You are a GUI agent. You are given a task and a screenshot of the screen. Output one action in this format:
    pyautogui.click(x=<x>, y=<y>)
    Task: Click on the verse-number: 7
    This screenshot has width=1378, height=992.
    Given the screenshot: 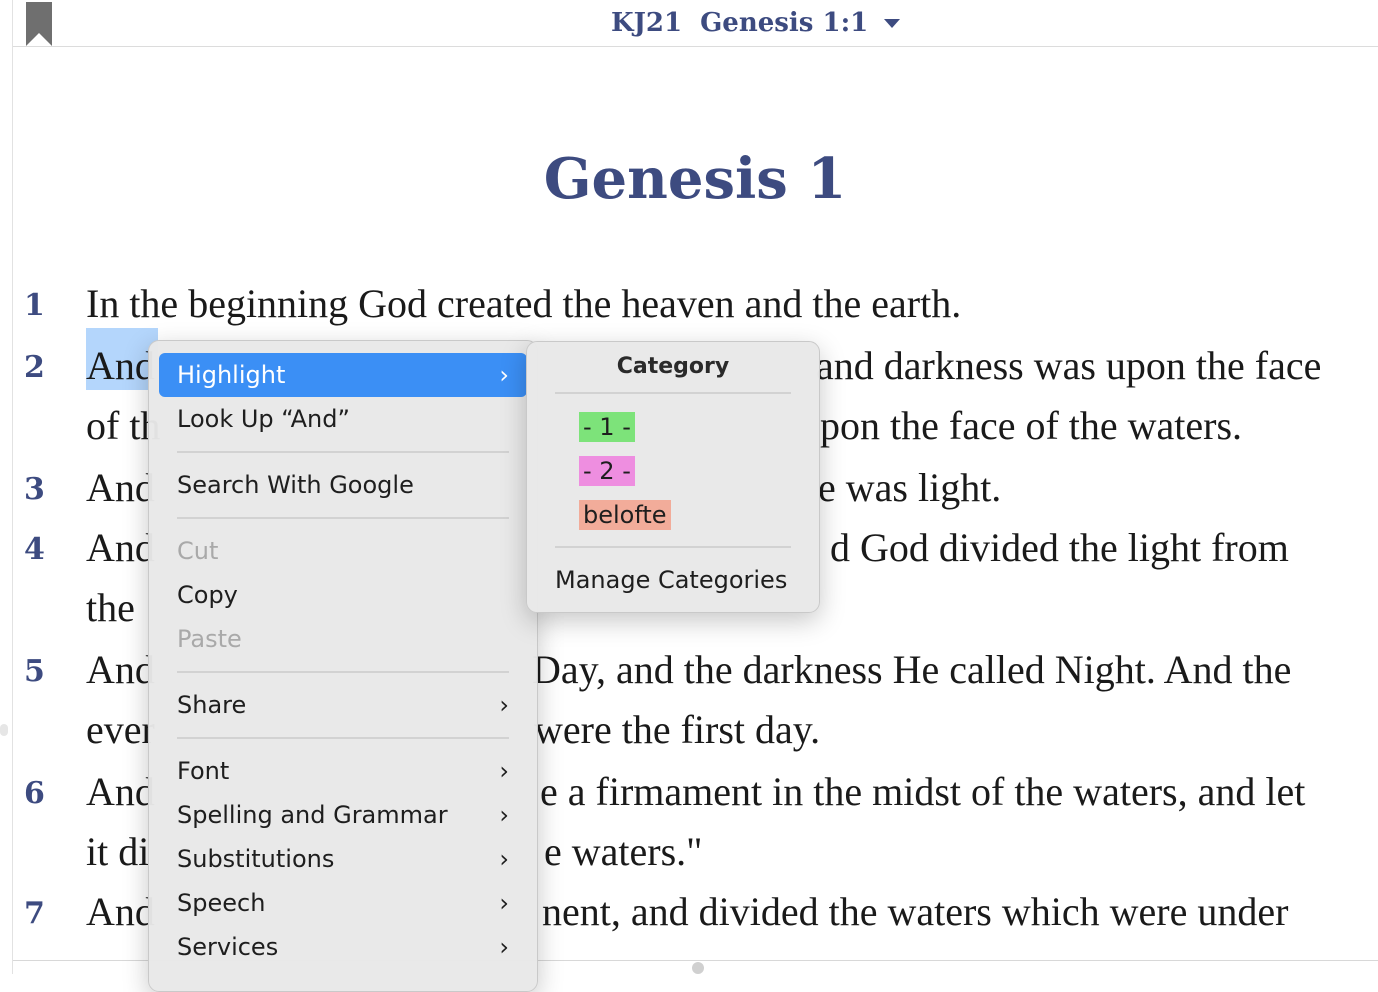 What is the action you would take?
    pyautogui.click(x=34, y=913)
    